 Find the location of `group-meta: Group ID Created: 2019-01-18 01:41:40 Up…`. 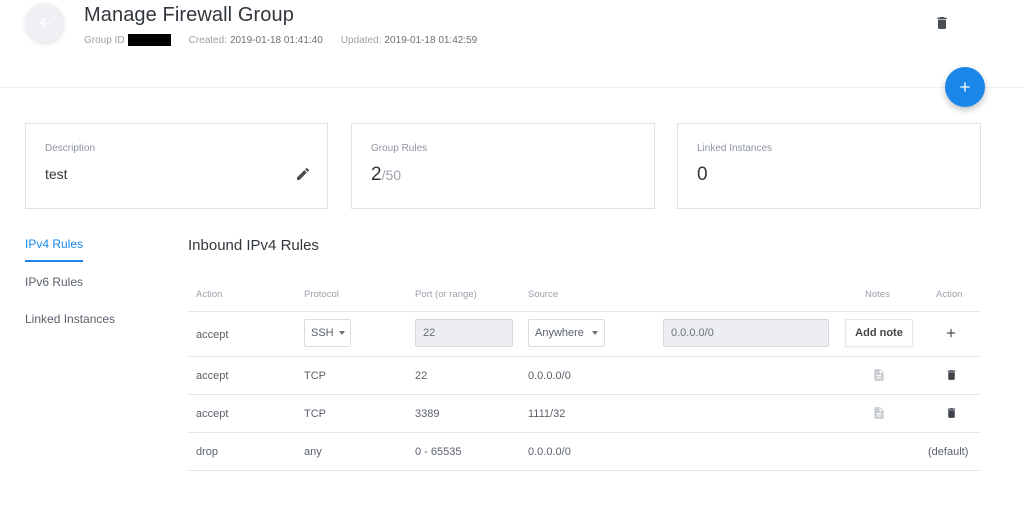

group-meta: Group ID Created: 2019-01-18 01:41:40 Up… is located at coordinates (289, 40).